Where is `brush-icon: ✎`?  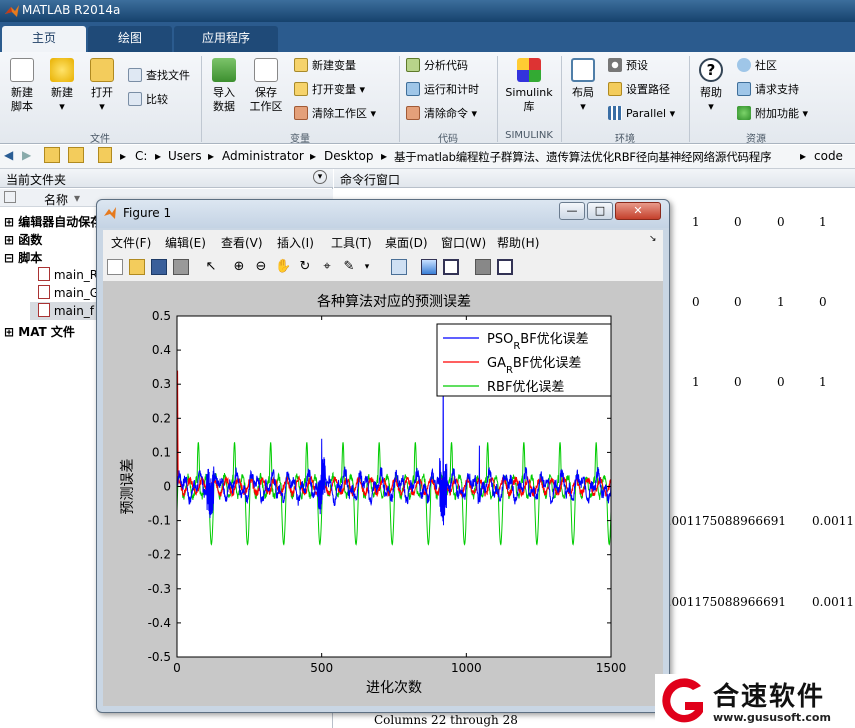
brush-icon: ✎ is located at coordinates (349, 267).